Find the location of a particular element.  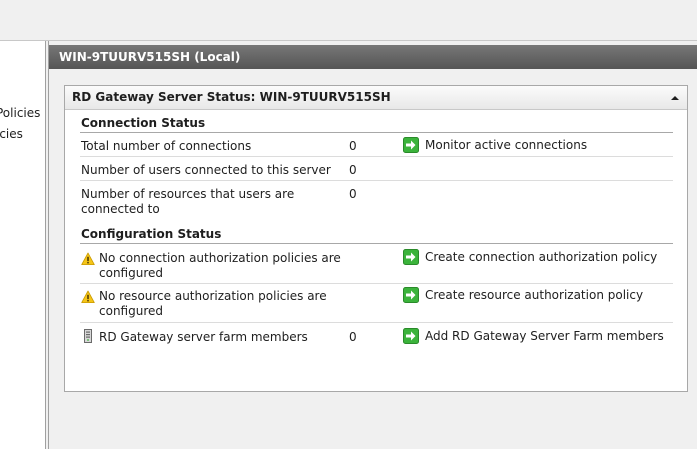

server-farm-icon is located at coordinates (88, 336).